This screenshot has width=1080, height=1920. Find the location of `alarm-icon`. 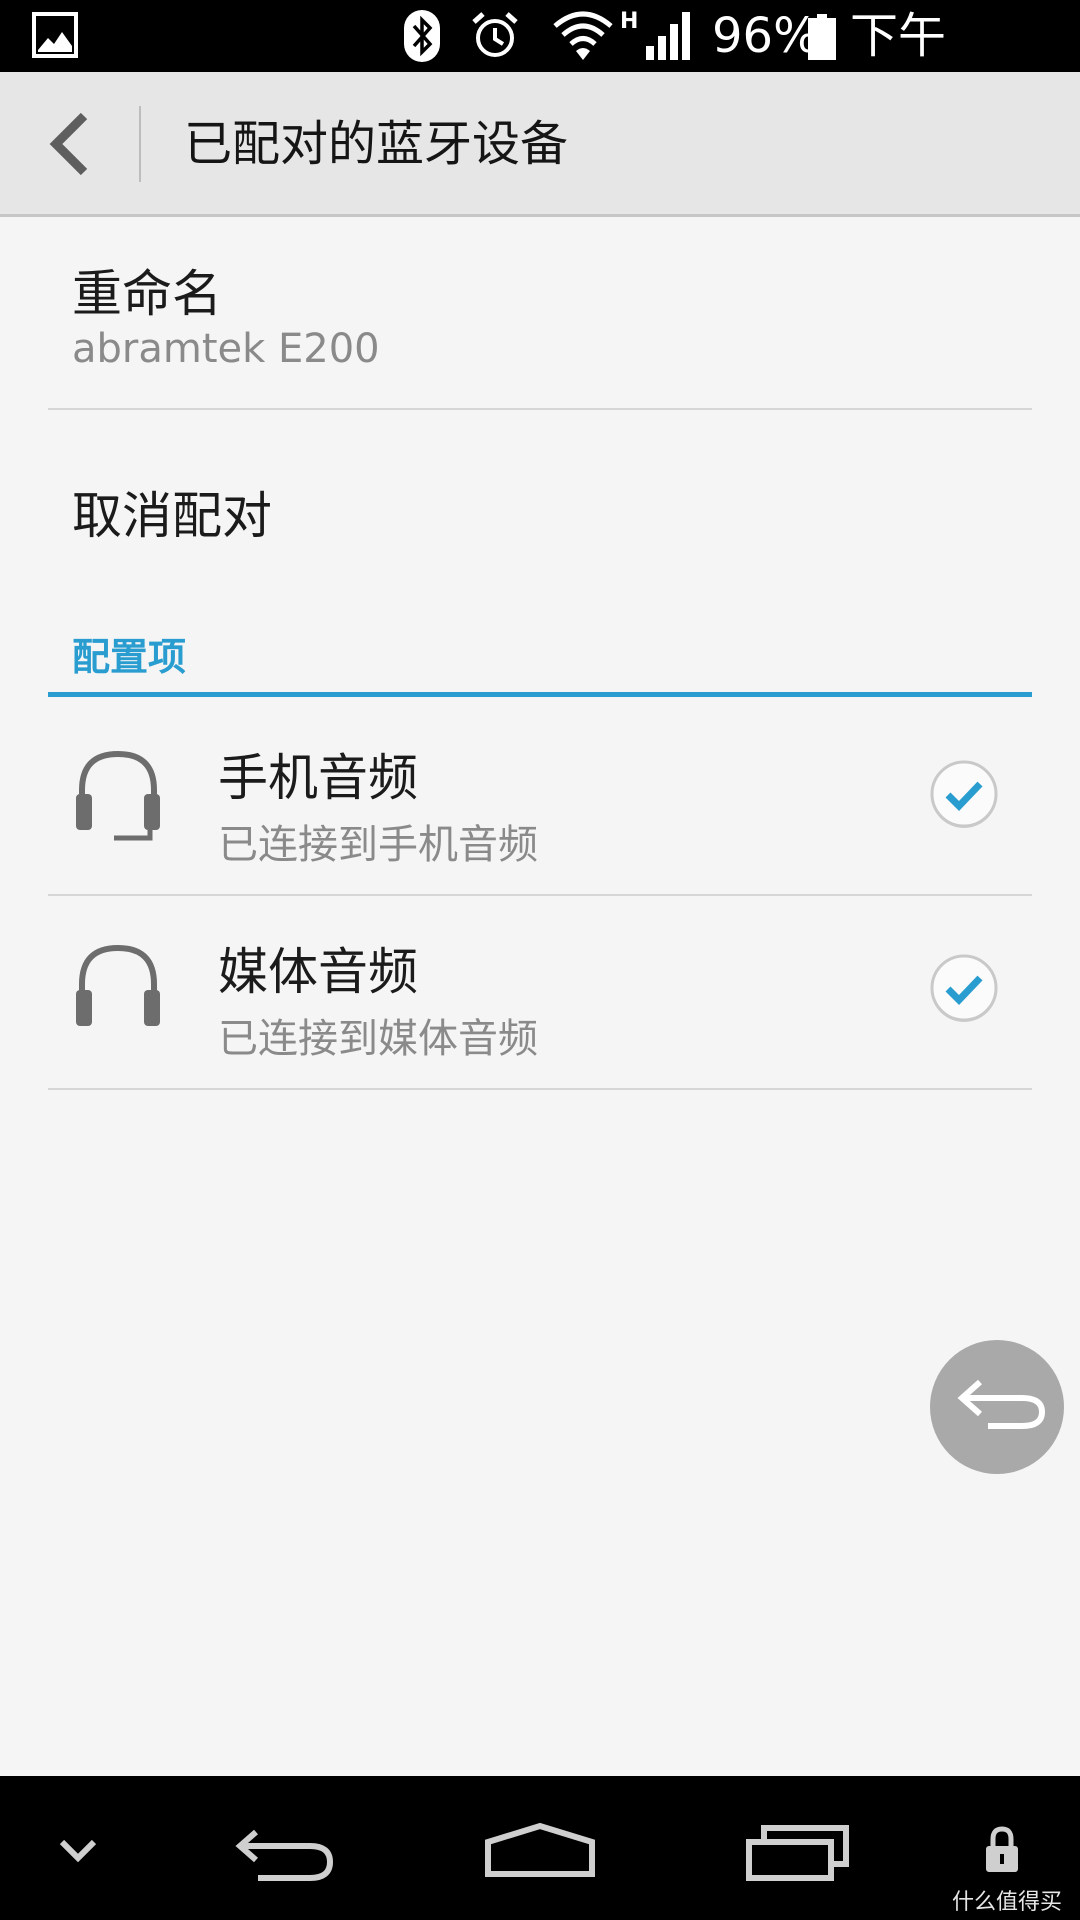

alarm-icon is located at coordinates (495, 34).